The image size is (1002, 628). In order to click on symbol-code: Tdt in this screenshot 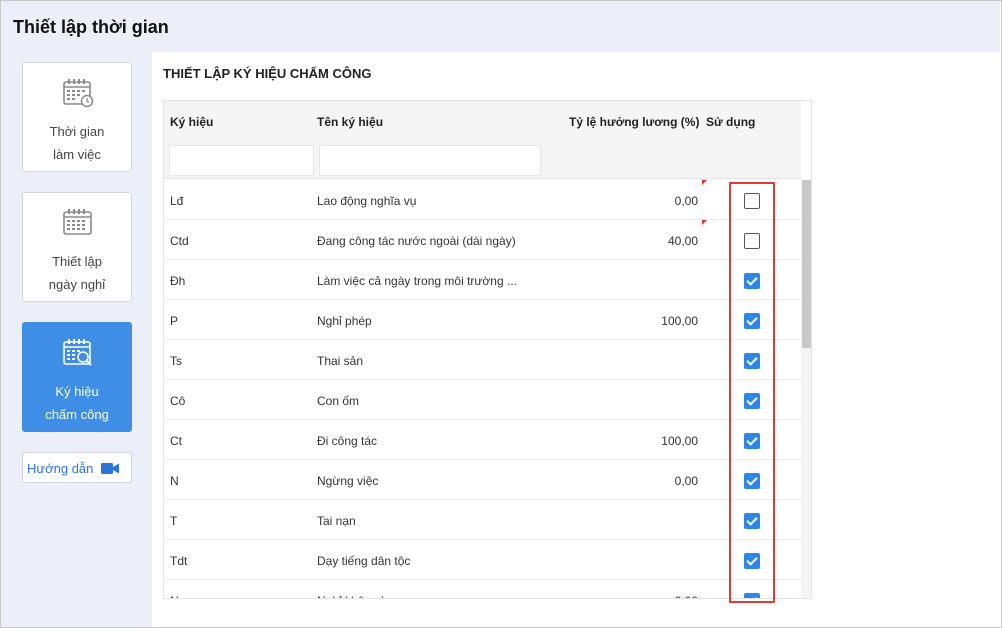, I will do `click(179, 561)`.